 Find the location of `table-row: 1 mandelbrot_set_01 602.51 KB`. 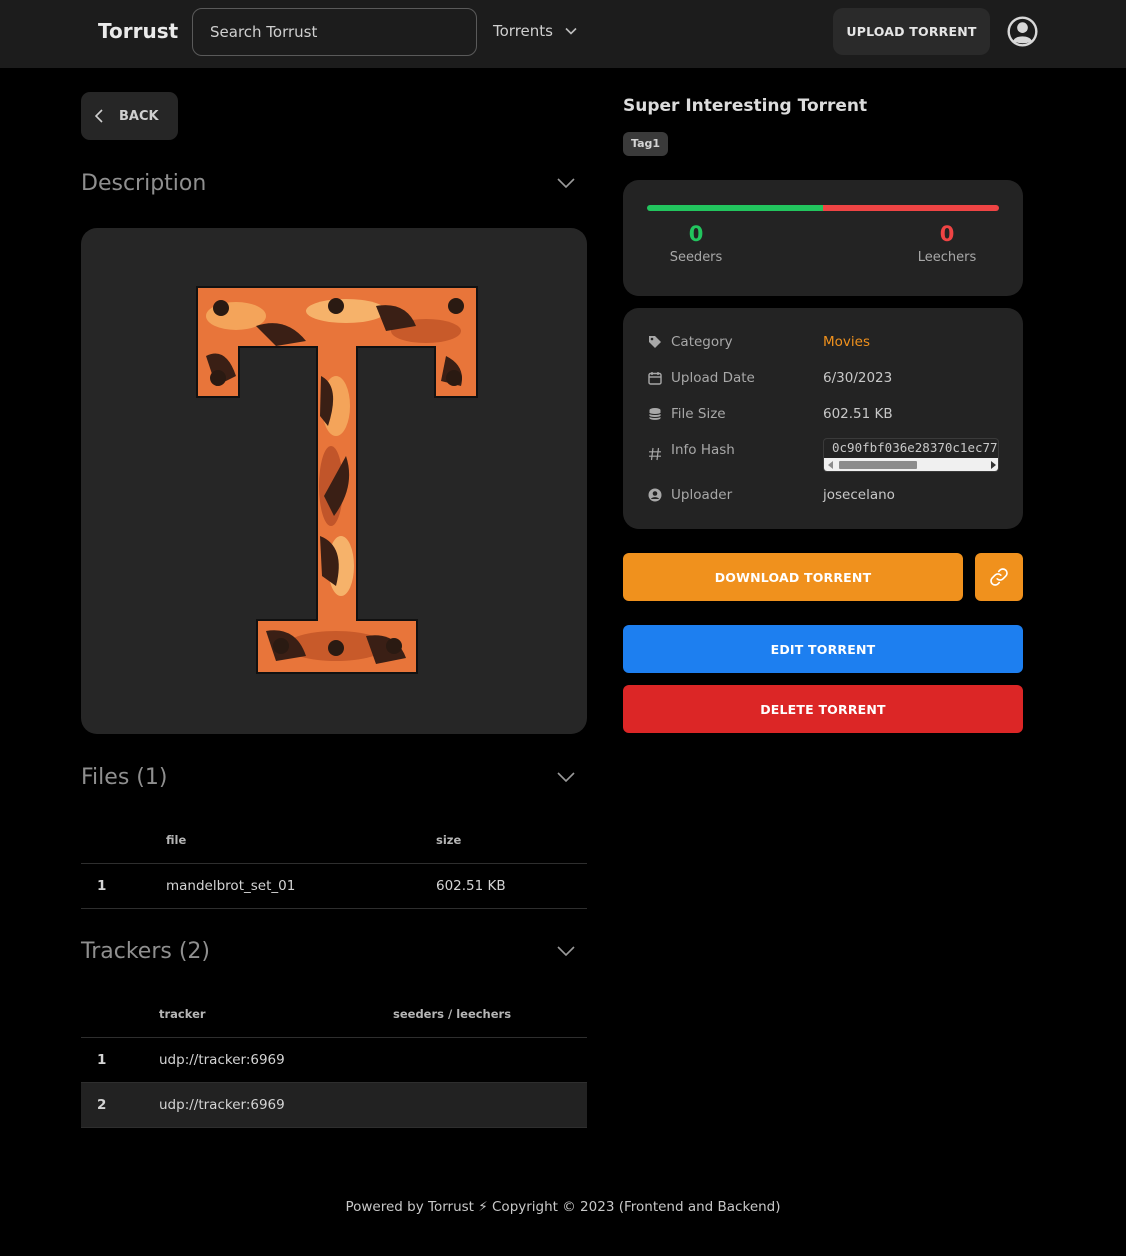

table-row: 1 mandelbrot_set_01 602.51 KB is located at coordinates (334, 886).